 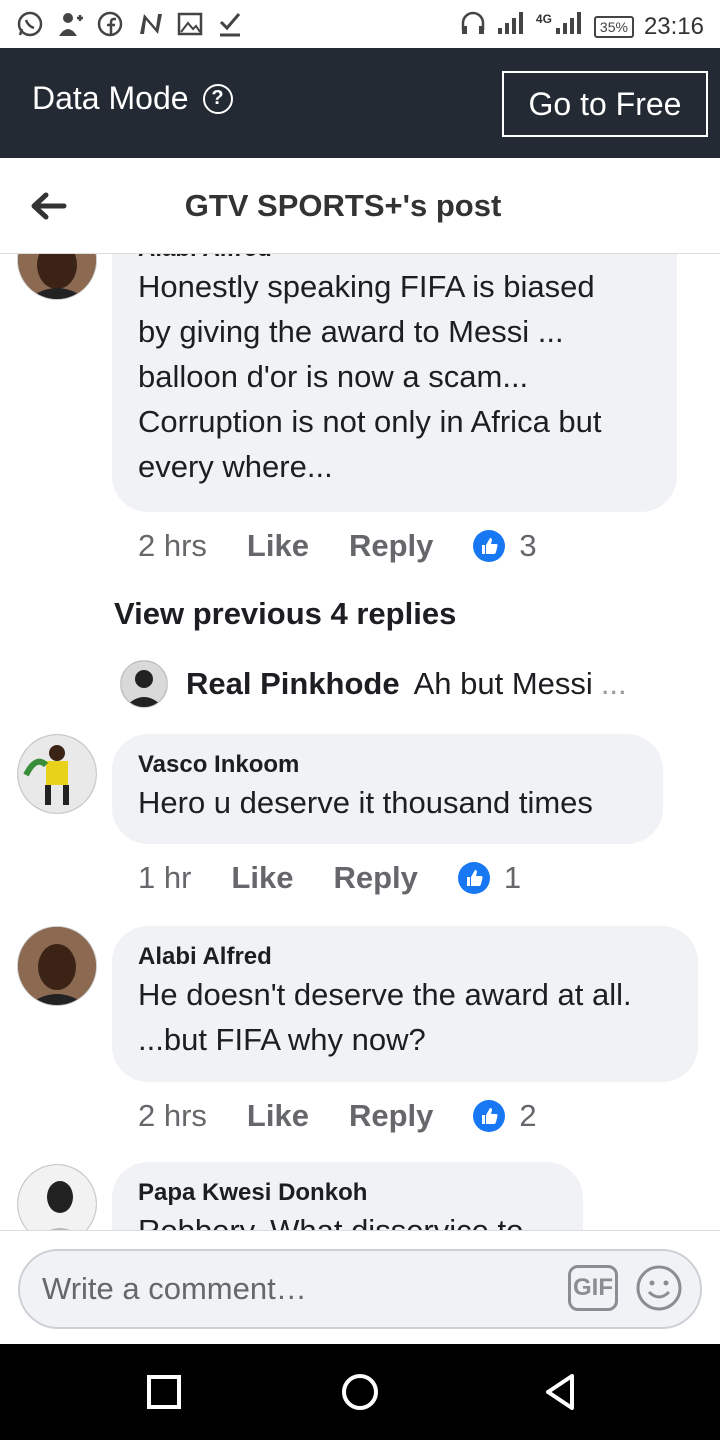 What do you see at coordinates (70, 24) in the screenshot?
I see `add-contact-icon` at bounding box center [70, 24].